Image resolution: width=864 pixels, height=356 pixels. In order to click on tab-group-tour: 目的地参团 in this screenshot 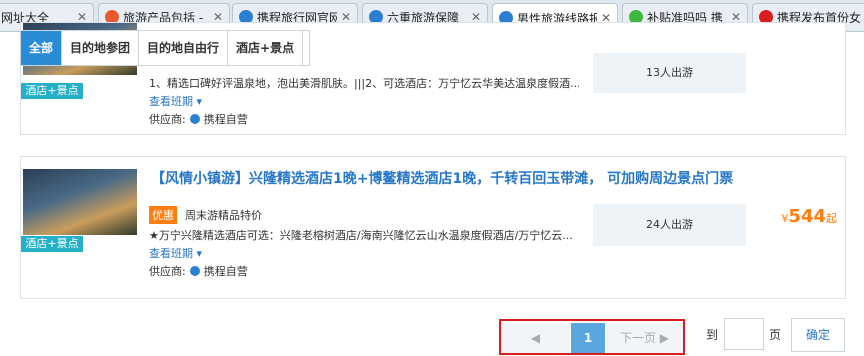, I will do `click(101, 48)`.